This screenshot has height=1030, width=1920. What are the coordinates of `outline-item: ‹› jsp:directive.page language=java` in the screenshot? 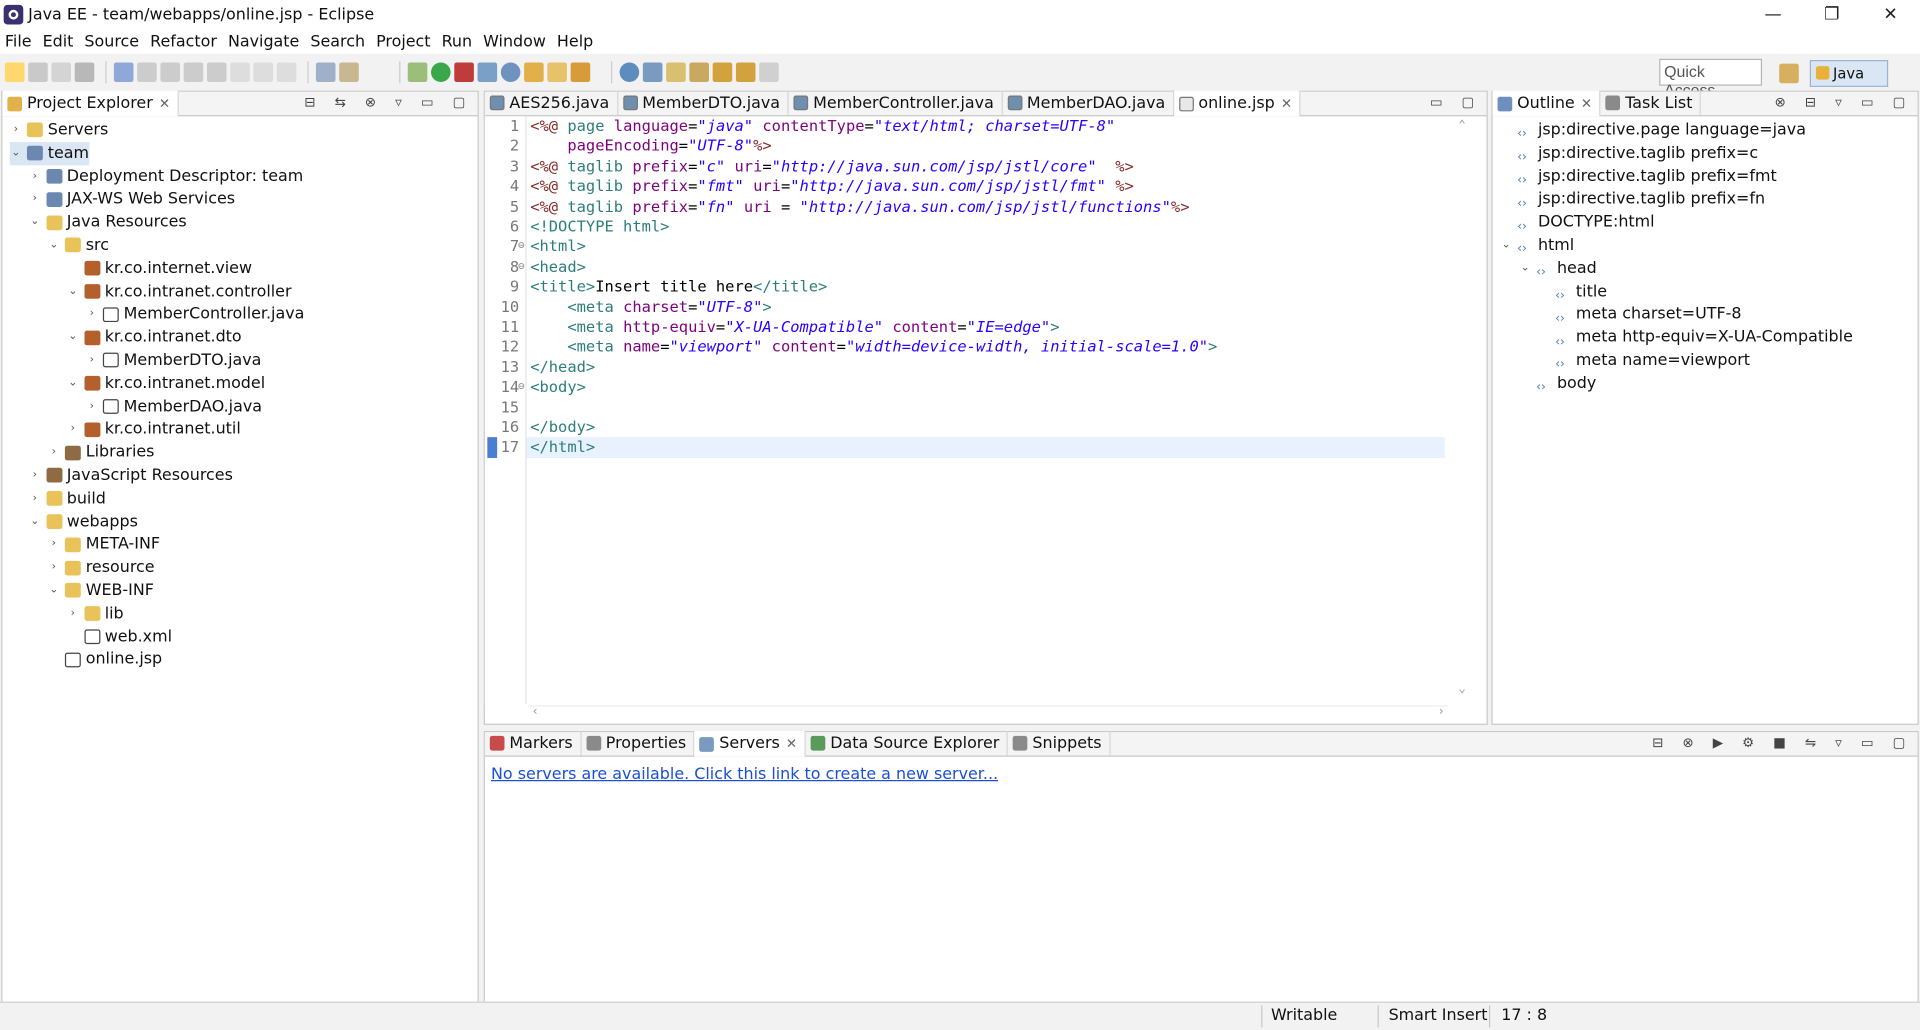 It's located at (1653, 130).